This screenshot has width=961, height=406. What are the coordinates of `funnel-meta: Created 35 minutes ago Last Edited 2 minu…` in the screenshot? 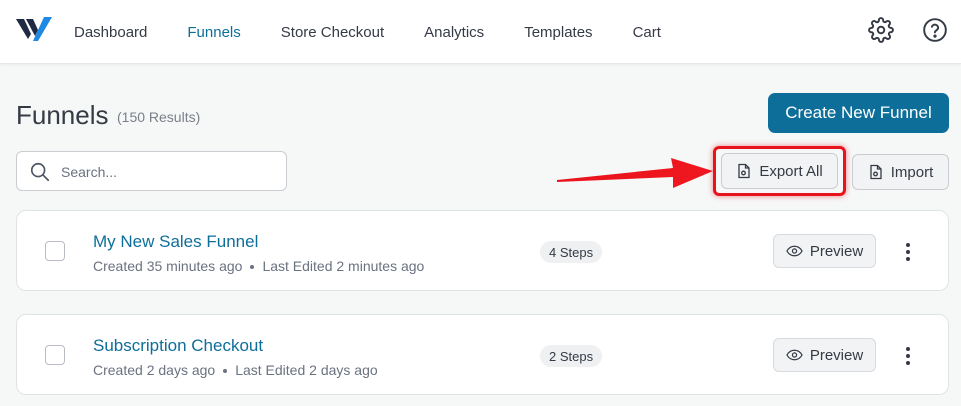 It's located at (258, 266).